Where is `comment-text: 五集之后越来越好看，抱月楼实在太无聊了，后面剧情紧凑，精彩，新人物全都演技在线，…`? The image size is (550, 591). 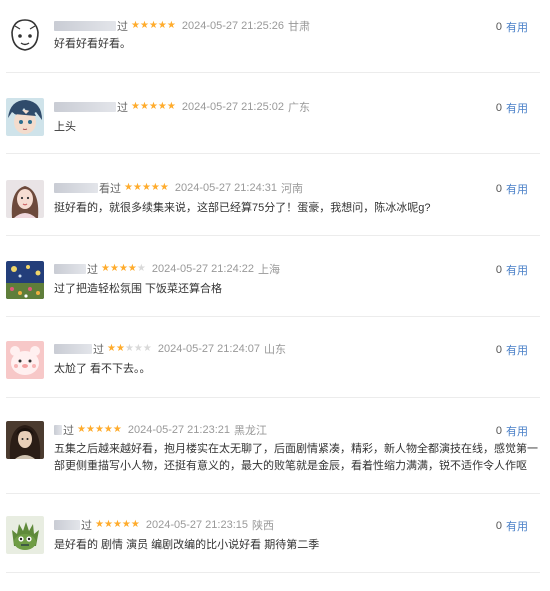 comment-text: 五集之后越来越好看，抱月楼实在太无聊了，后面剧情紧凑，精彩，新人物全都演技在线，… is located at coordinates (296, 457).